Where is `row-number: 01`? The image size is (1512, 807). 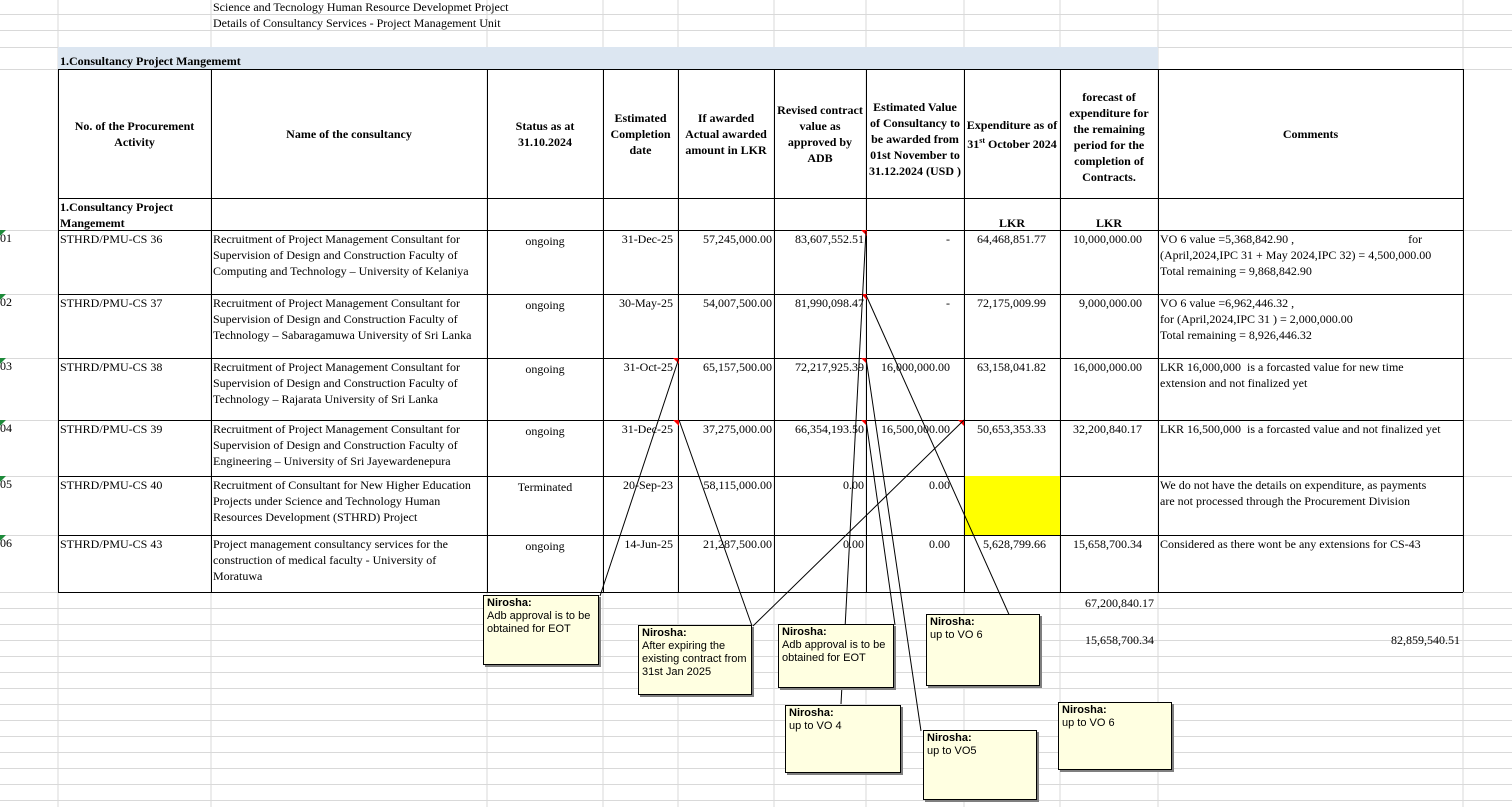
row-number: 01 is located at coordinates (6, 237).